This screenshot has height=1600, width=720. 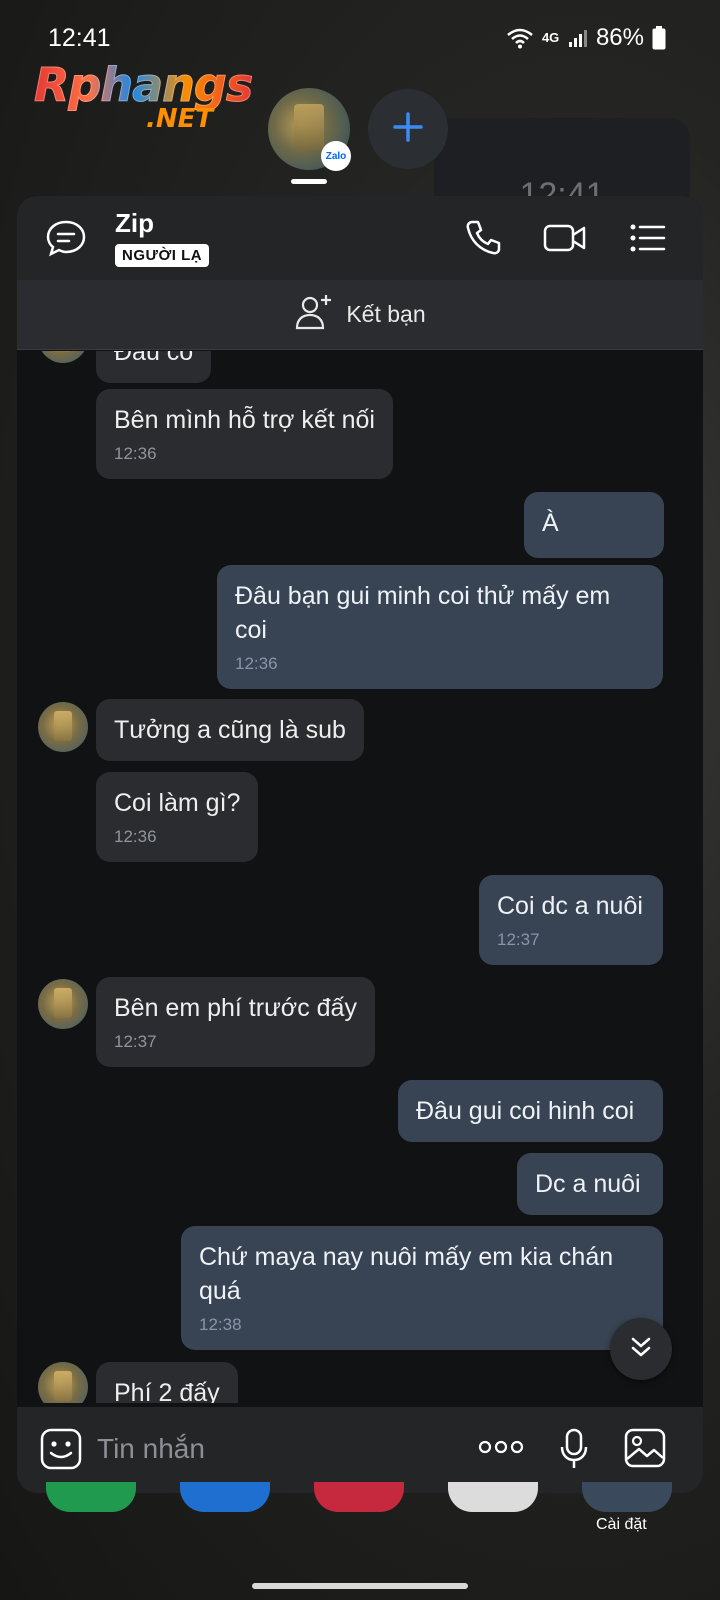 What do you see at coordinates (570, 906) in the screenshot?
I see `message-text: Coi dc a nuôi` at bounding box center [570, 906].